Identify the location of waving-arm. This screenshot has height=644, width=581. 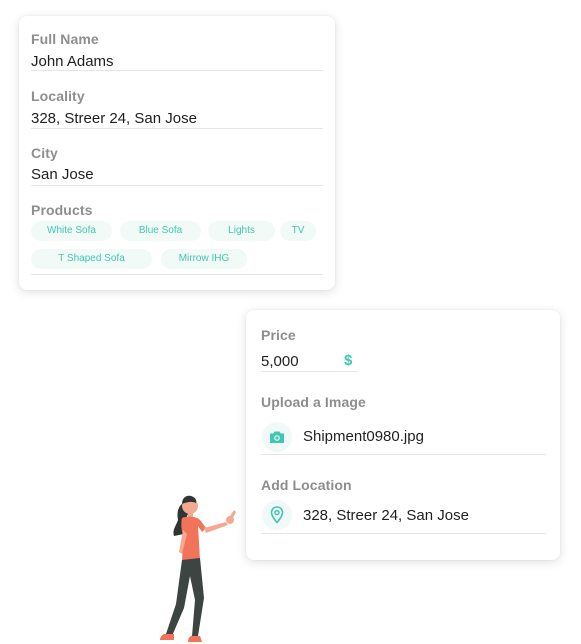
(216, 527).